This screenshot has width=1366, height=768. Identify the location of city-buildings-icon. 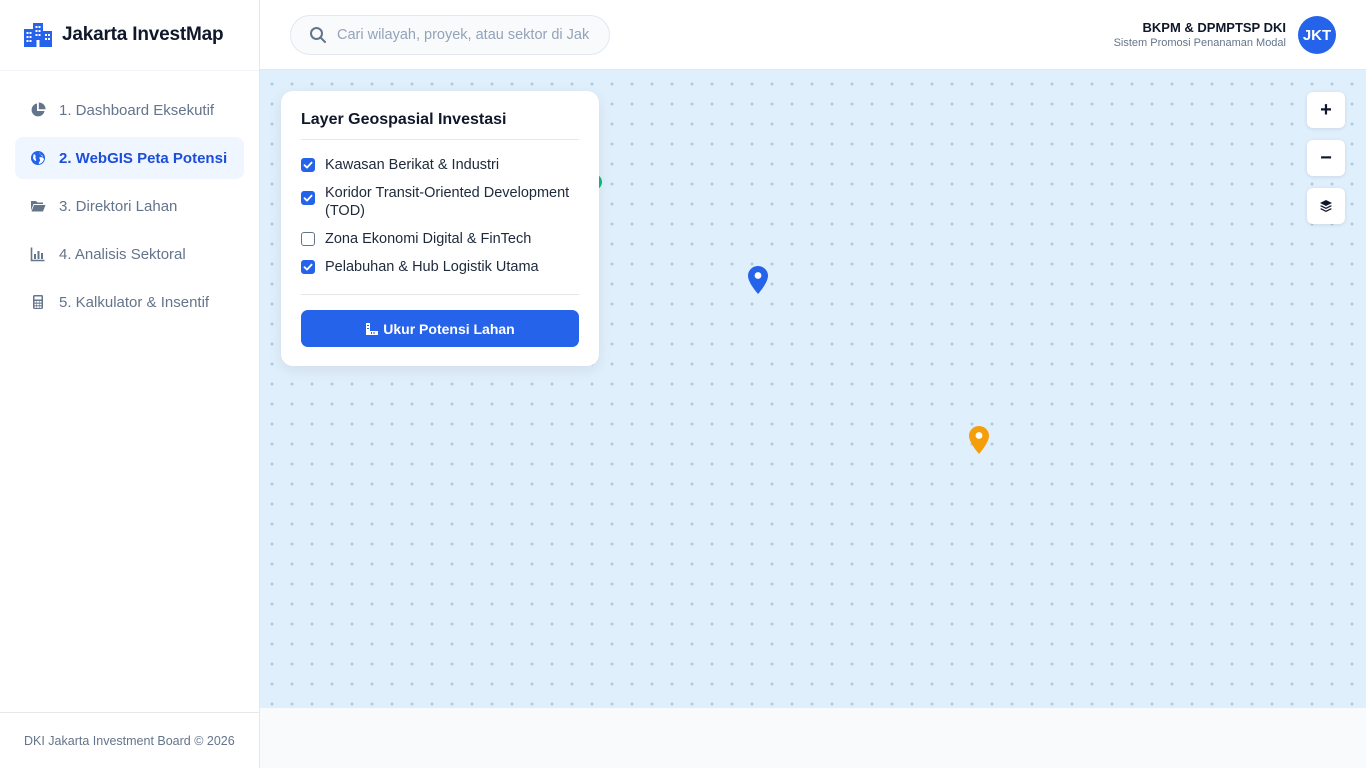
(38, 35).